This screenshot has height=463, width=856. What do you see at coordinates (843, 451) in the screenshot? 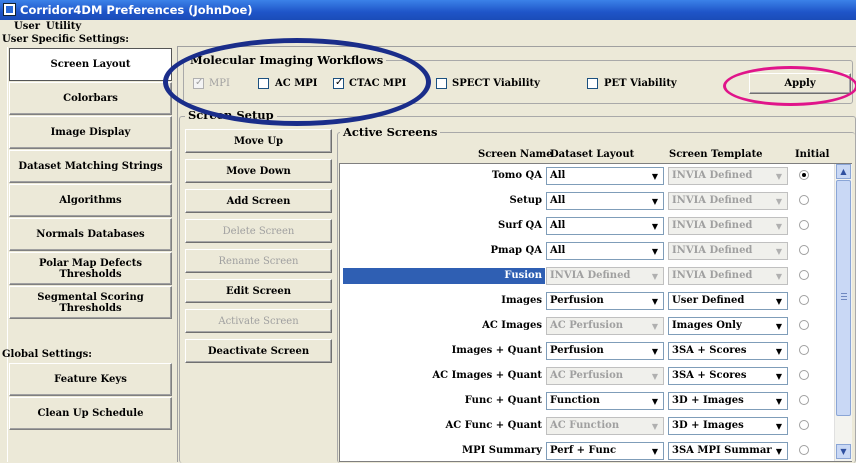
I see `scroll-down-icon: ▼` at bounding box center [843, 451].